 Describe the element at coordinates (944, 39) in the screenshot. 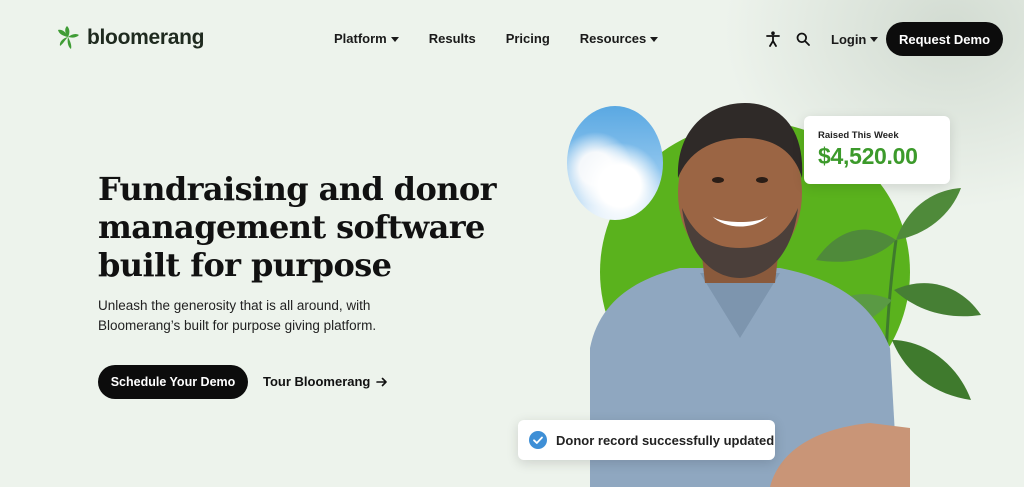

I see `request-demo-button: Request Demo` at that location.